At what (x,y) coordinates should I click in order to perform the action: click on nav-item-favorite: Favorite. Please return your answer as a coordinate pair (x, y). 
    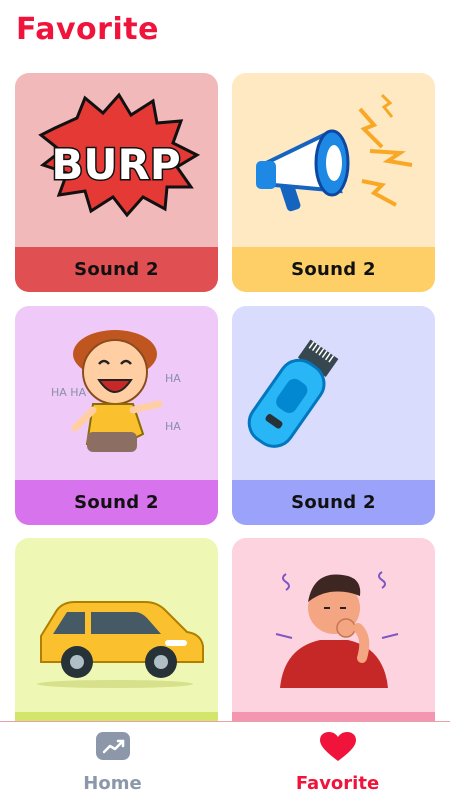
    Looking at the image, I should click on (337, 761).